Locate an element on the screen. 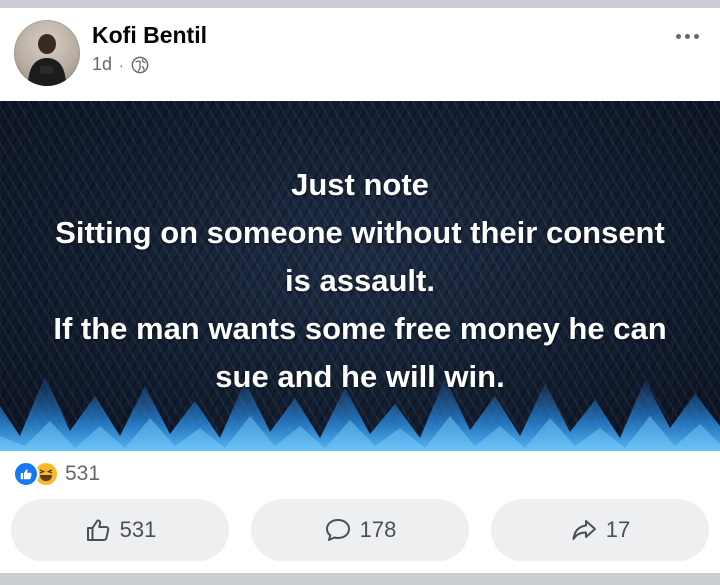 The image size is (720, 585). post-text-line: If the man wants some free money he can is located at coordinates (360, 328).